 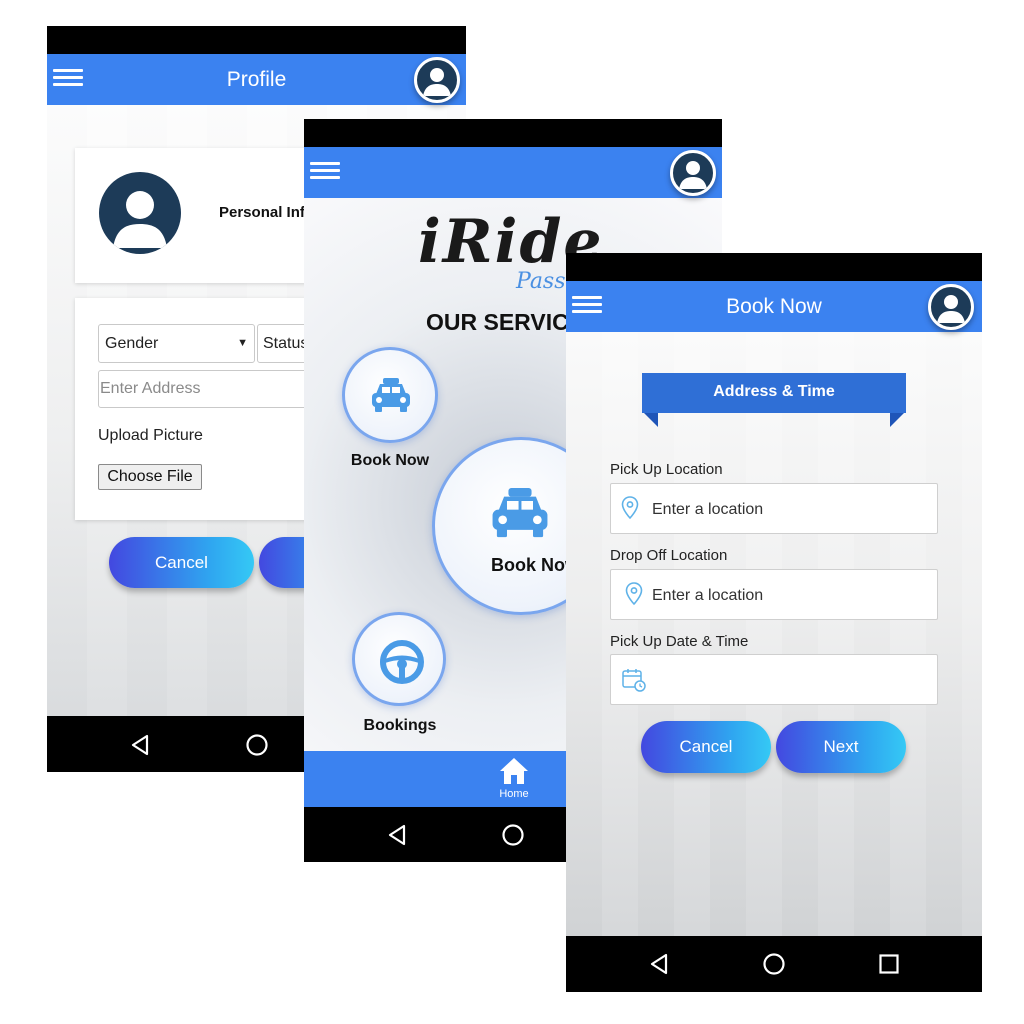 I want to click on steering-wheel-icon, so click(x=402, y=662).